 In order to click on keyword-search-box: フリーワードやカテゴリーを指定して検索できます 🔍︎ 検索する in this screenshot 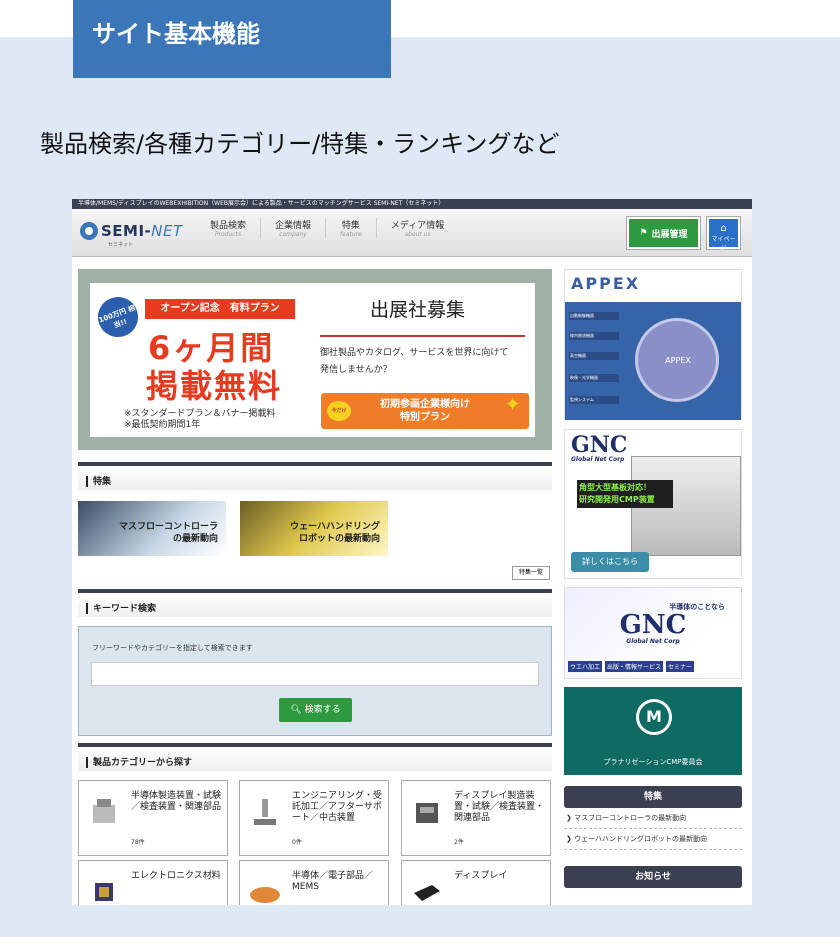, I will do `click(315, 681)`.